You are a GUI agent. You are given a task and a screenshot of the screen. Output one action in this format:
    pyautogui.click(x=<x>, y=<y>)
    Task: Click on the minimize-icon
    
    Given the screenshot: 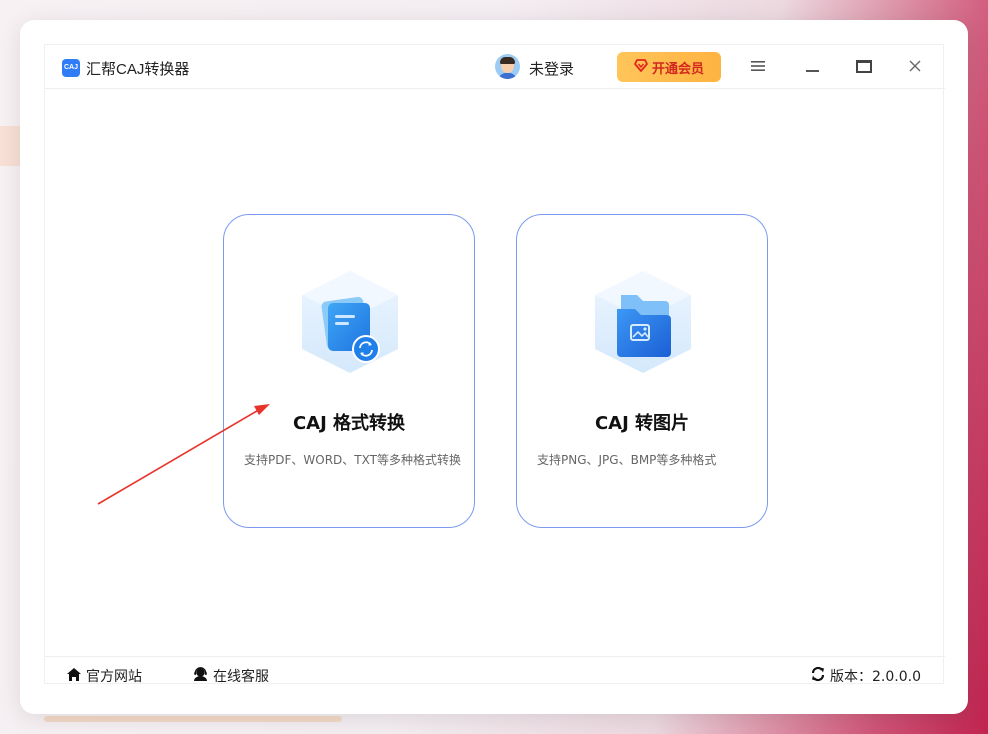 What is the action you would take?
    pyautogui.click(x=812, y=67)
    